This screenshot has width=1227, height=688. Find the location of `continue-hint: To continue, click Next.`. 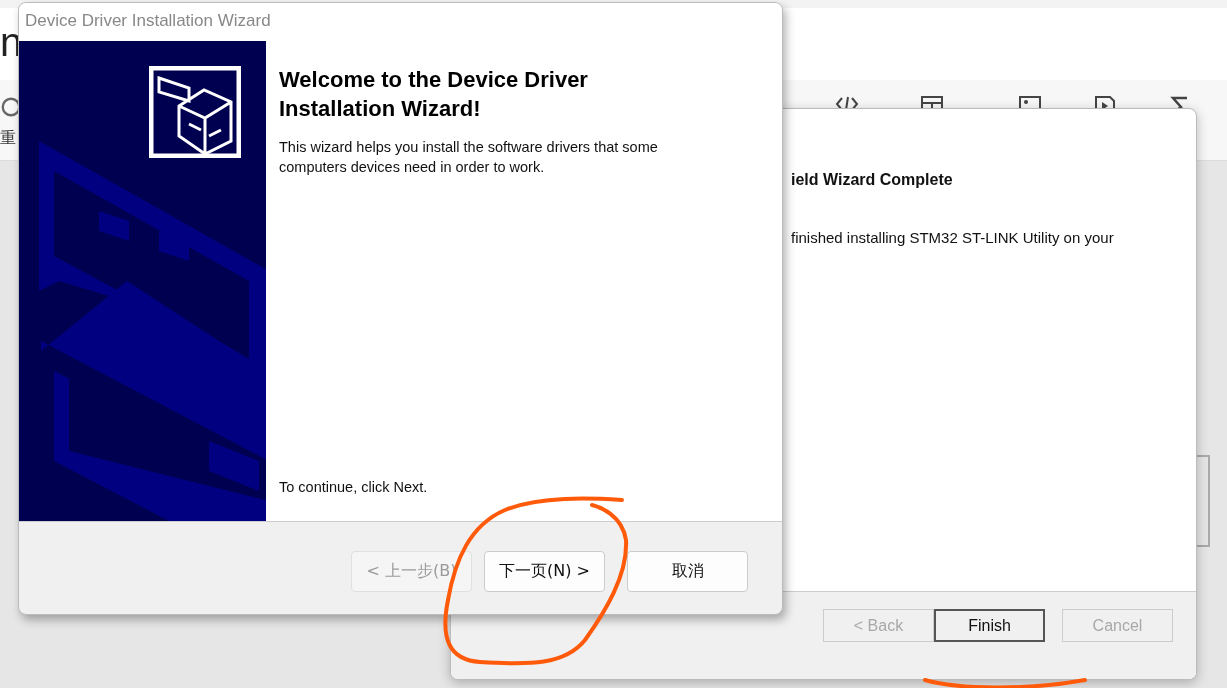

continue-hint: To continue, click Next. is located at coordinates (354, 487).